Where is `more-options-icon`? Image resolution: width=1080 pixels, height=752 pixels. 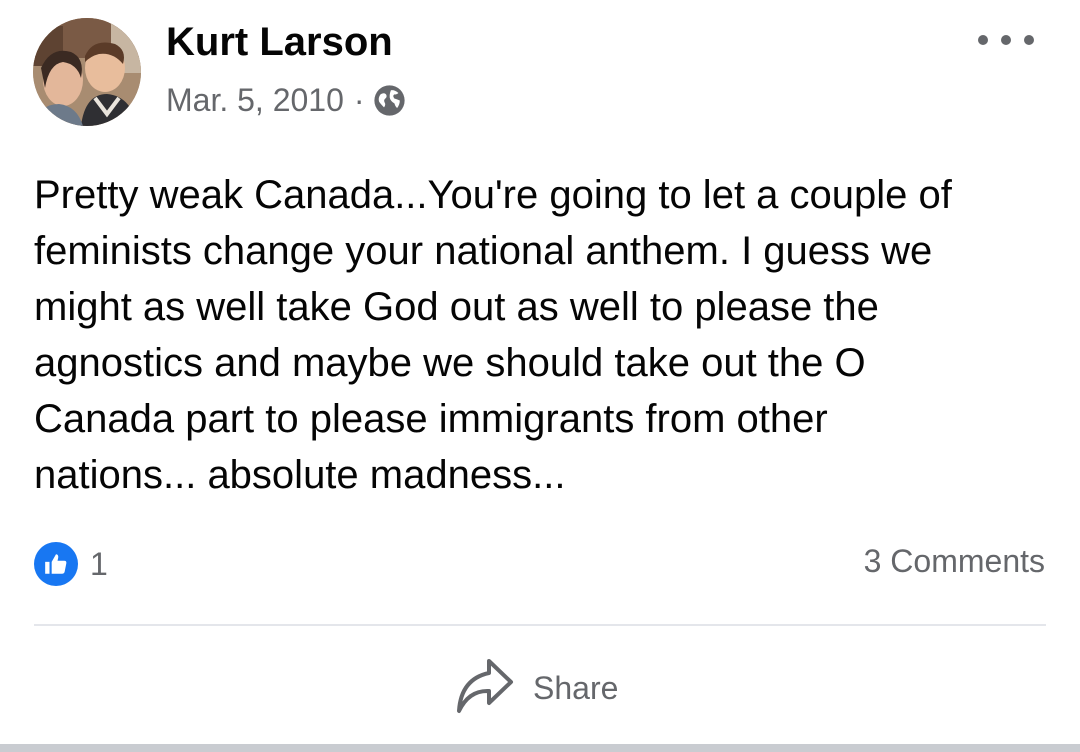 more-options-icon is located at coordinates (1006, 40).